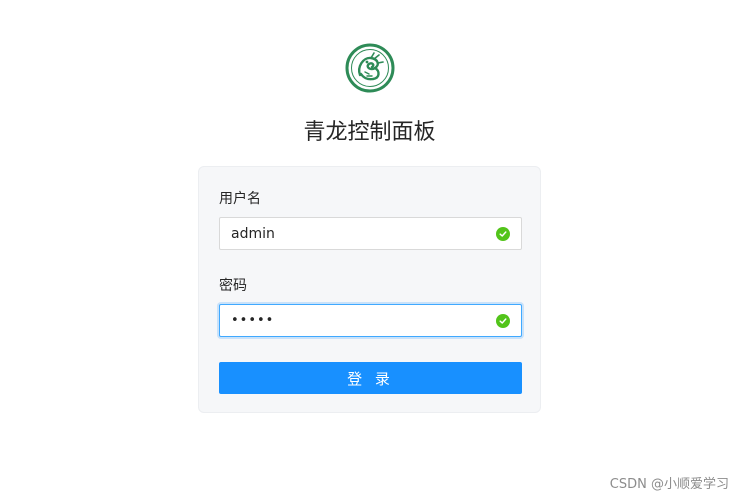  I want to click on watermark-text: CSDN @小顺爱学习, so click(669, 484).